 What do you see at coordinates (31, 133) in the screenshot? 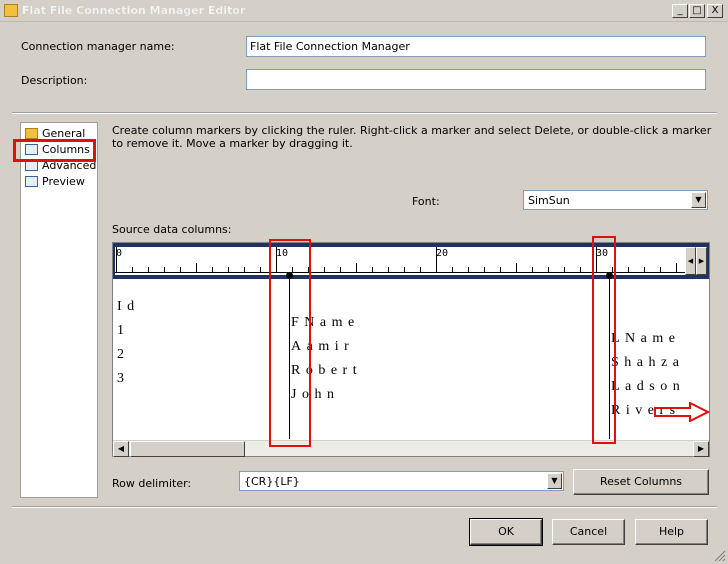
I see `general-icon` at bounding box center [31, 133].